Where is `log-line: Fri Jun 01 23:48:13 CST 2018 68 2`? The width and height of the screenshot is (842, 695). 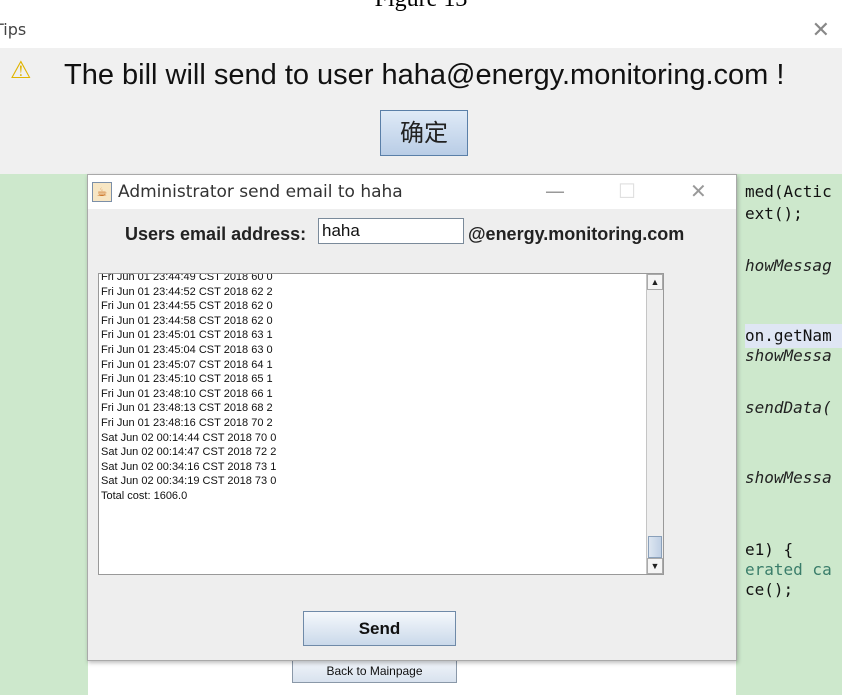 log-line: Fri Jun 01 23:48:13 CST 2018 68 2 is located at coordinates (187, 408).